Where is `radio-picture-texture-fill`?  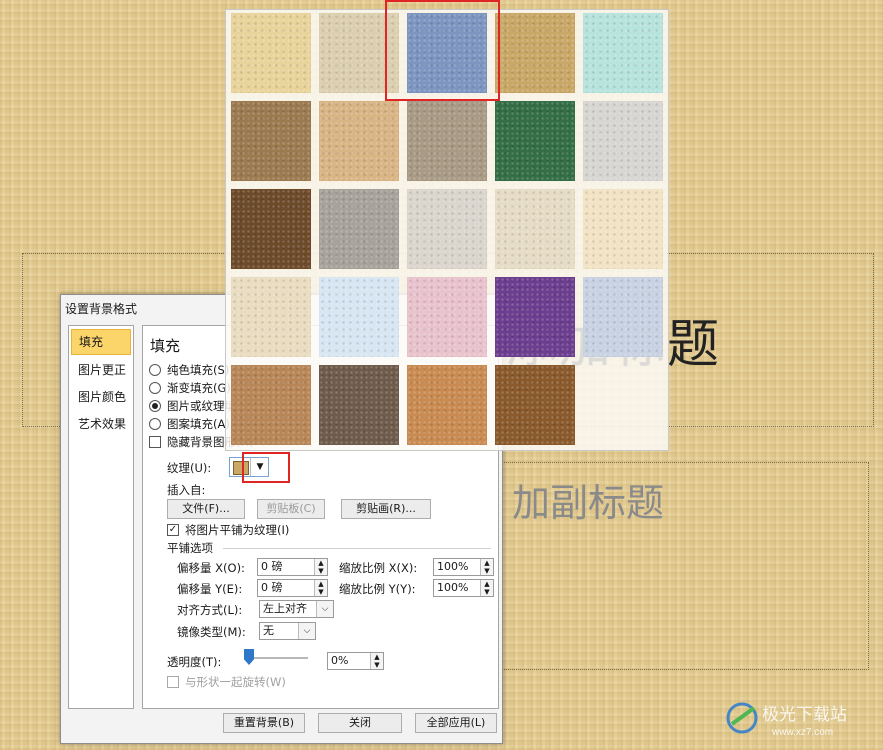 radio-picture-texture-fill is located at coordinates (155, 406).